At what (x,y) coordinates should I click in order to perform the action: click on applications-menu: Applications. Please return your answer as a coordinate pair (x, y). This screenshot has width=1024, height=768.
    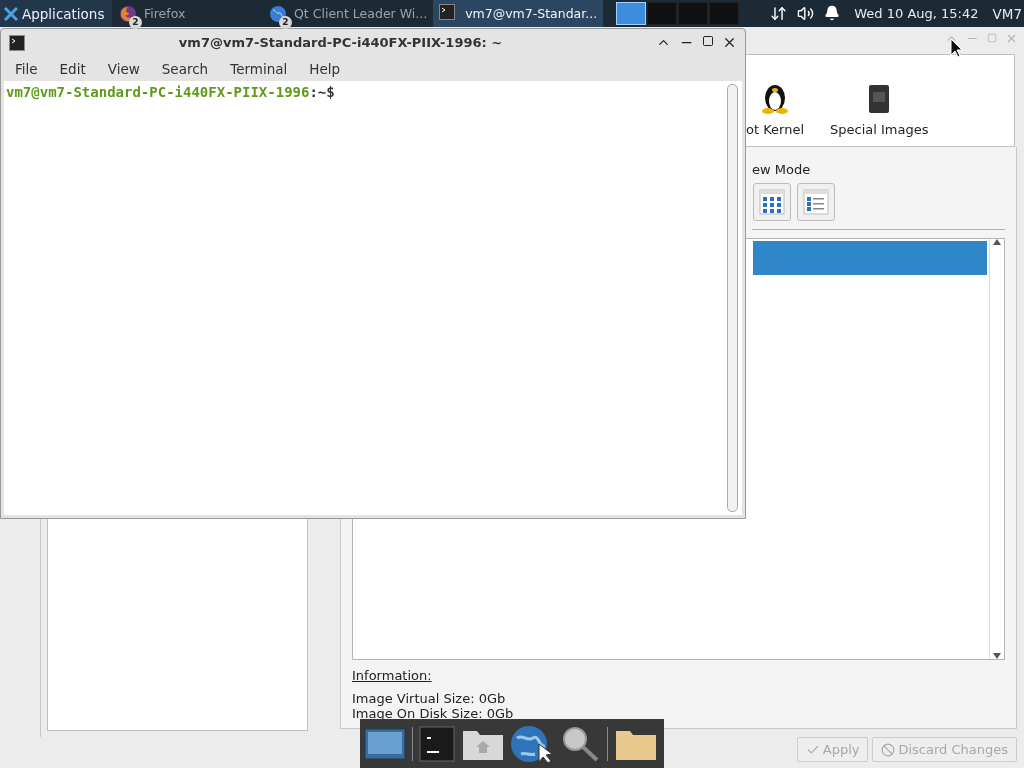
    Looking at the image, I should click on (56, 13).